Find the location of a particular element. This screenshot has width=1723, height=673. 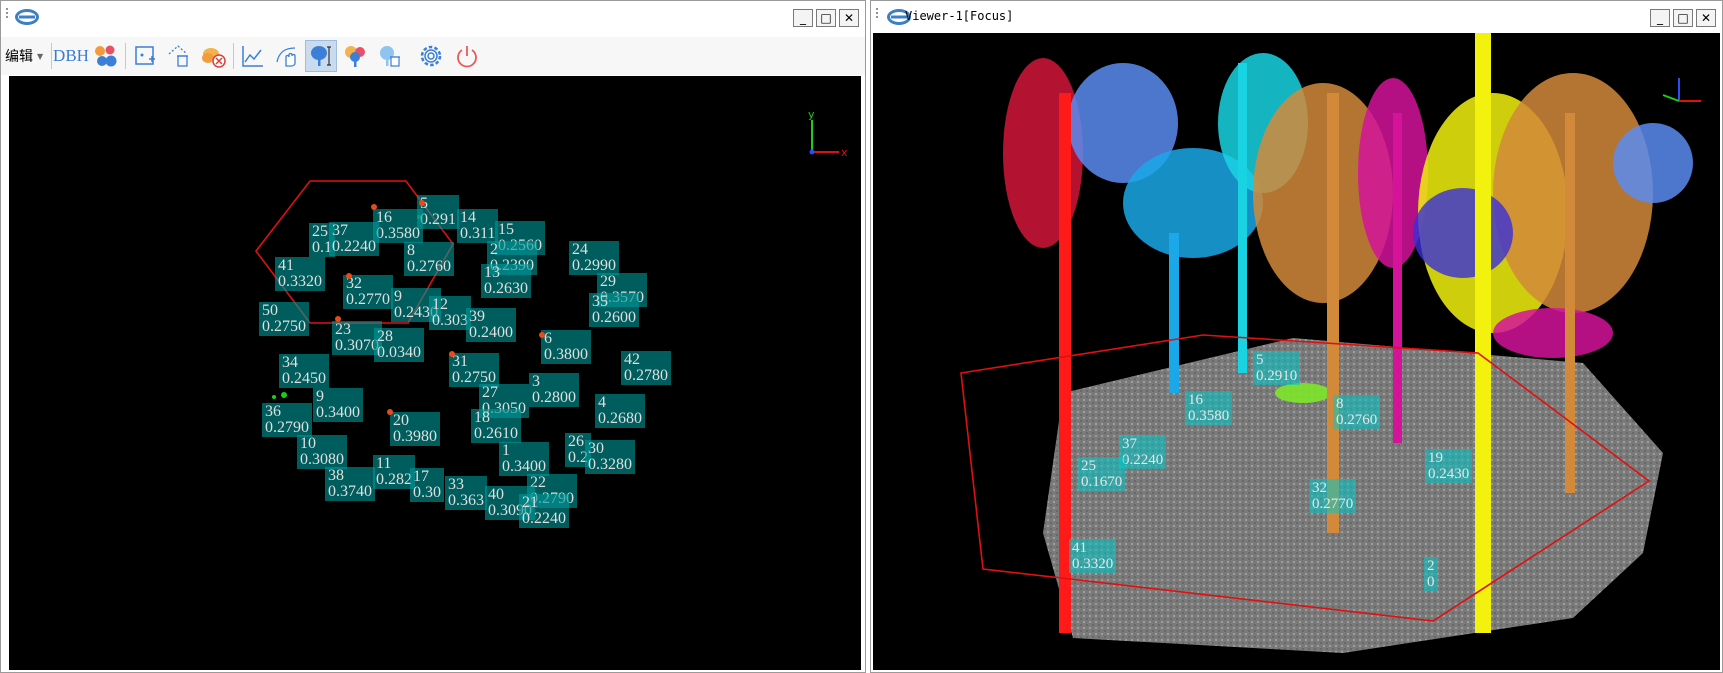

tree-label: 20 0.3980 is located at coordinates (415, 429).